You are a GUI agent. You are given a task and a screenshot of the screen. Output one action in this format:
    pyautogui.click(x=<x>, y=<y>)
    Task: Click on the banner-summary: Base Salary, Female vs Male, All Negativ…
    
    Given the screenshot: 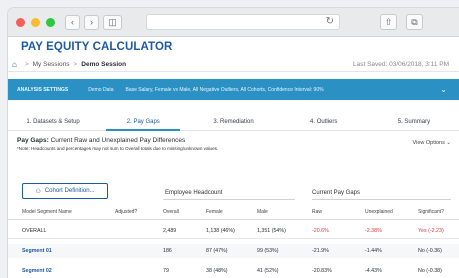 What is the action you would take?
    pyautogui.click(x=224, y=89)
    